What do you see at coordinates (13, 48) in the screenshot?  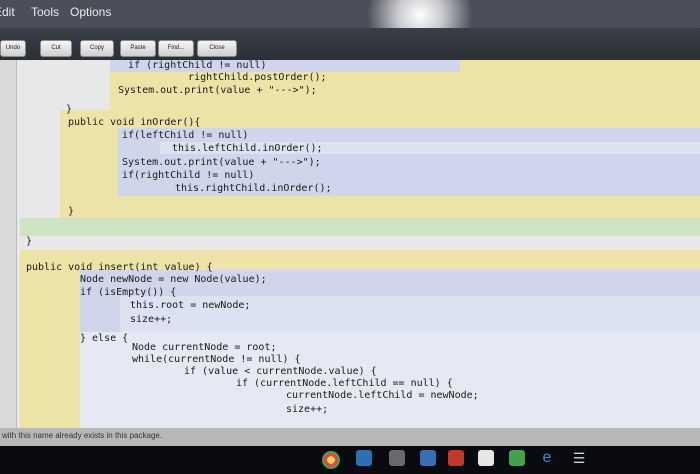 I see `undo-button: Undo` at bounding box center [13, 48].